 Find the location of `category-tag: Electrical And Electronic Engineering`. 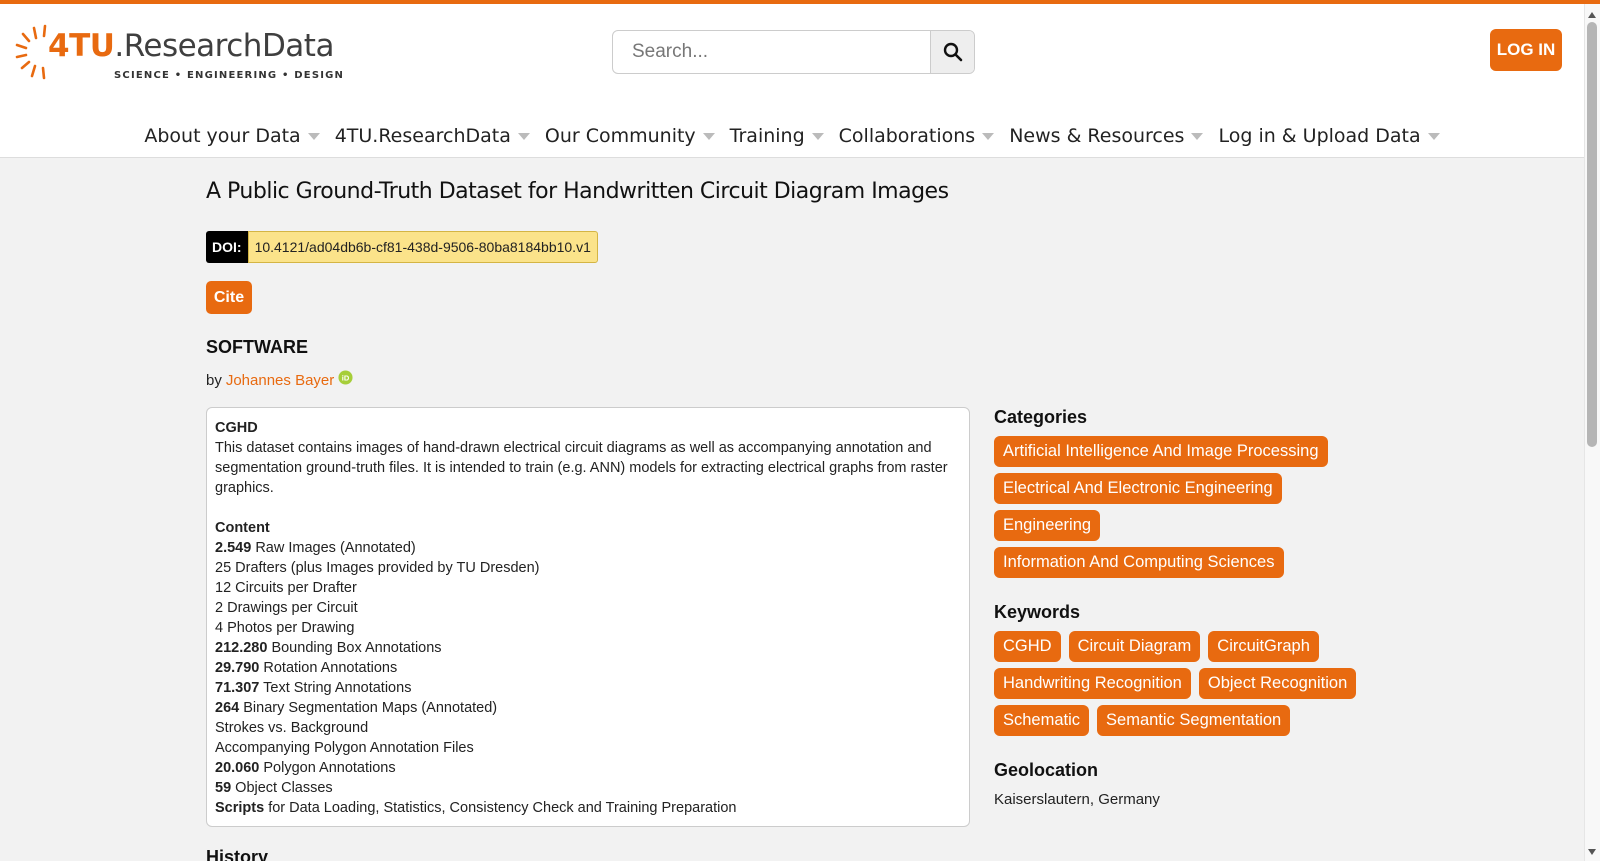

category-tag: Electrical And Electronic Engineering is located at coordinates (1138, 488).